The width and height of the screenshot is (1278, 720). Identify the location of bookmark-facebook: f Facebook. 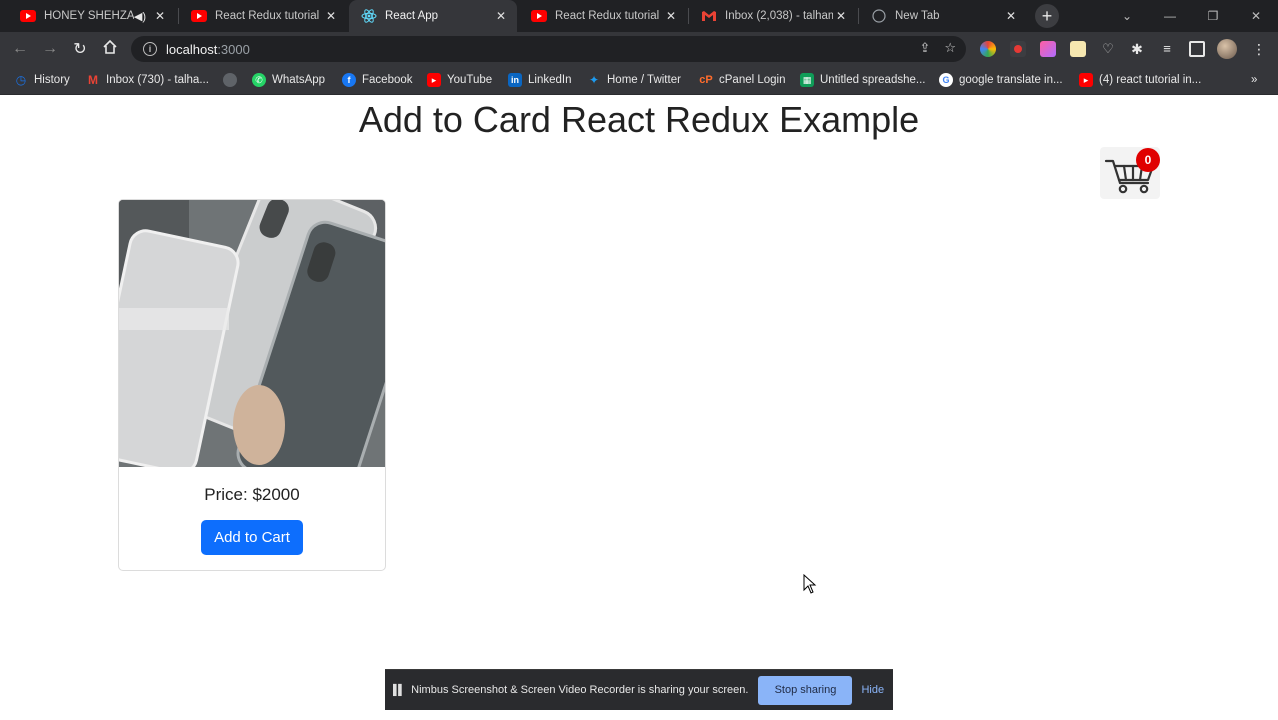
(377, 80).